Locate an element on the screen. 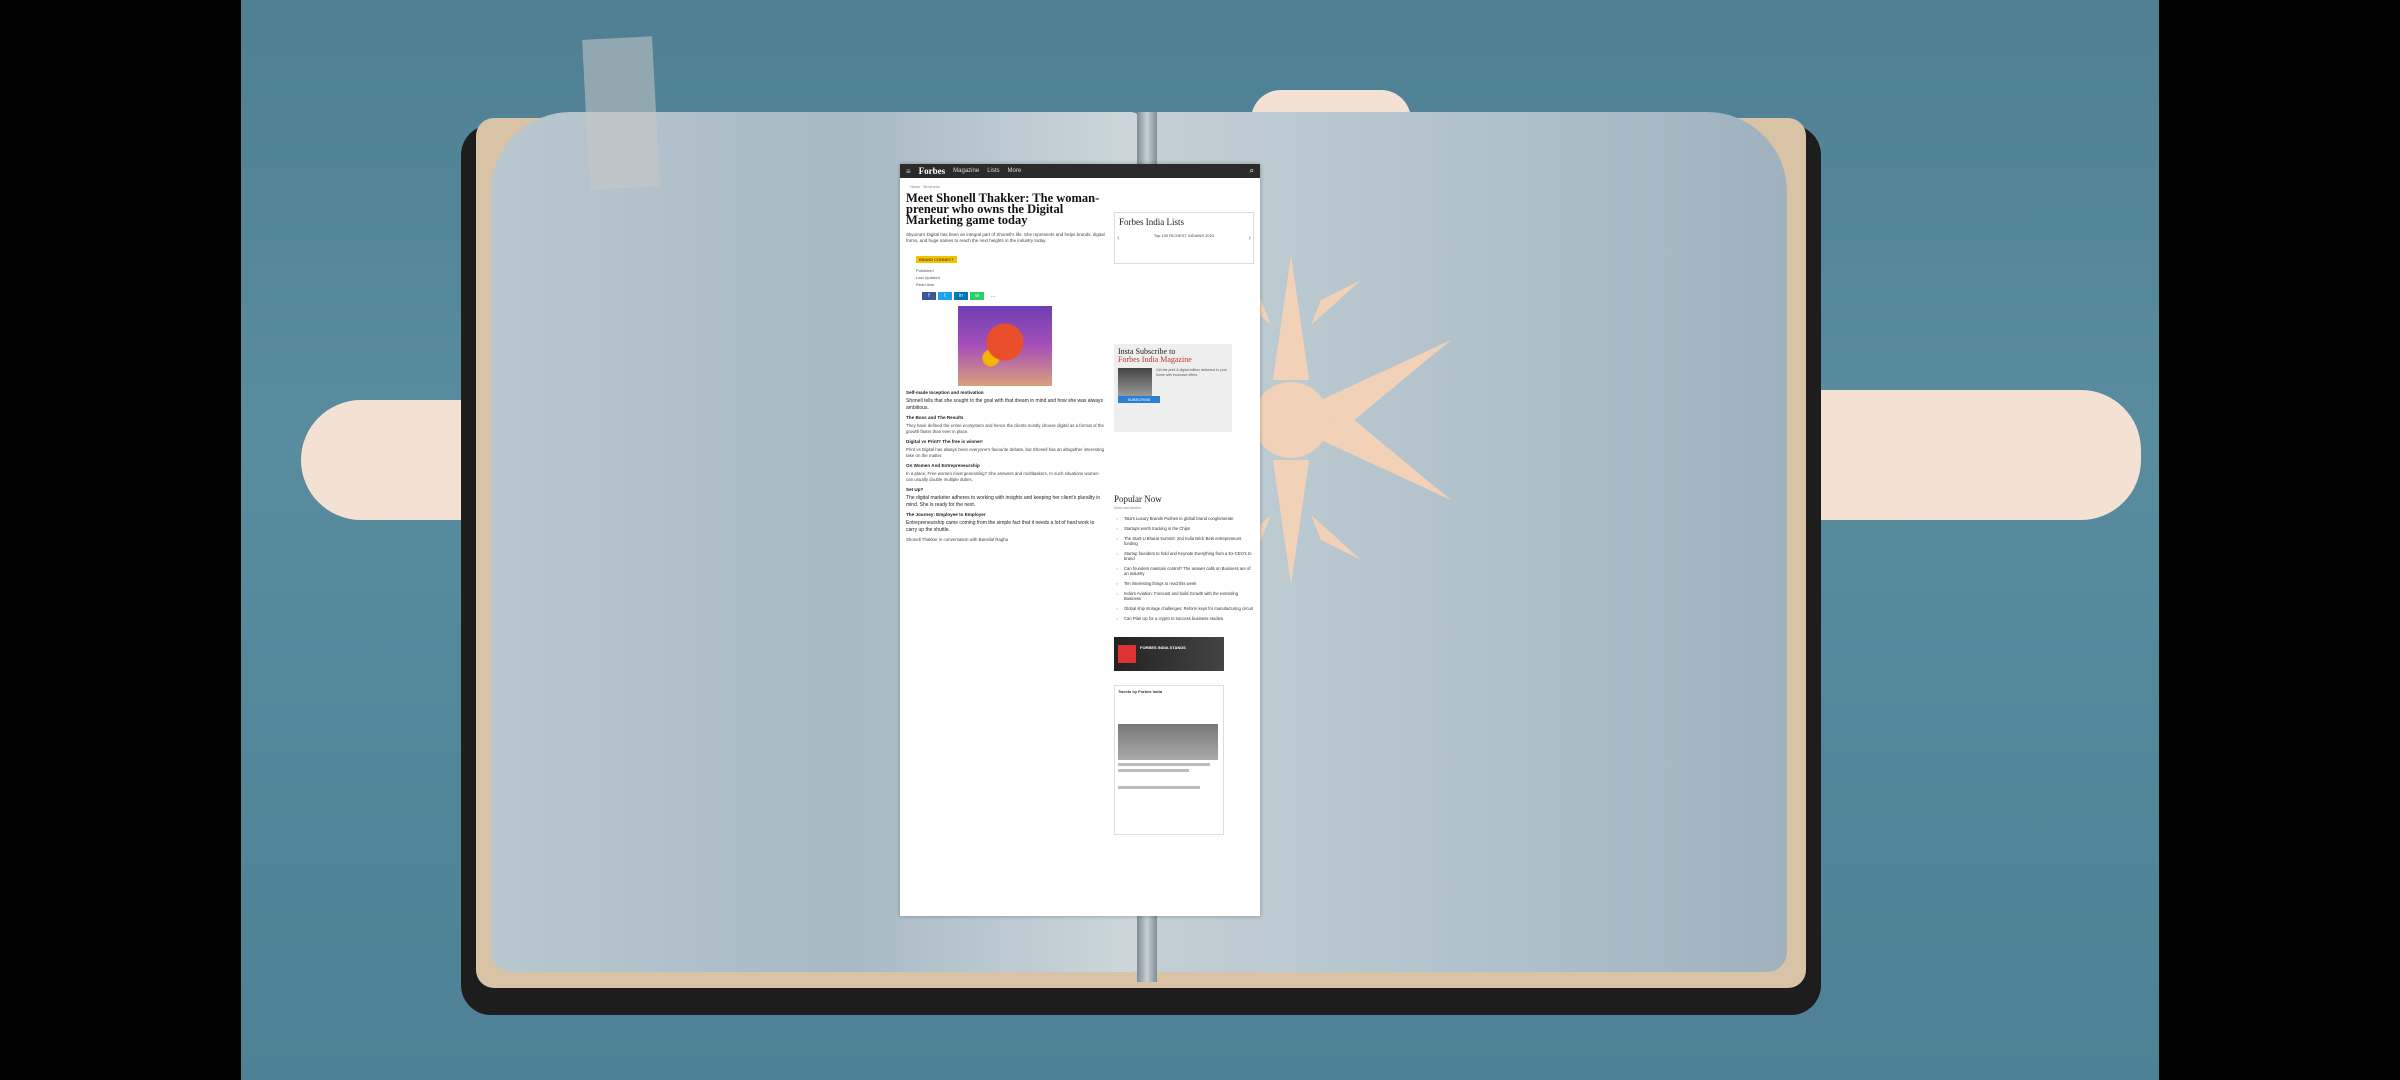 This screenshot has height=1080, width=2400. hamburger-menu-icon: ≡ is located at coordinates (908, 171).